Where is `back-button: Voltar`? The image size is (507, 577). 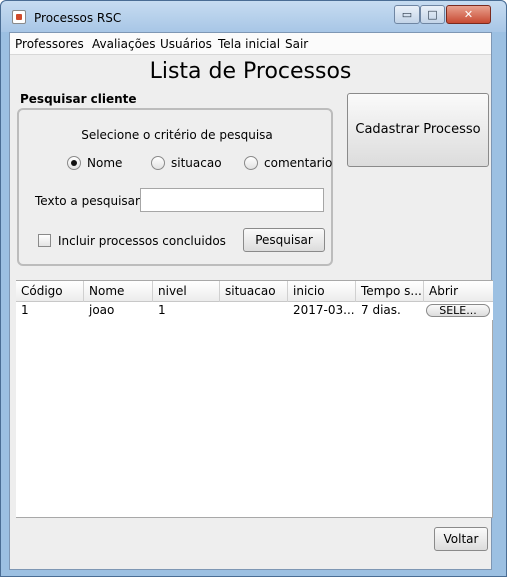 back-button: Voltar is located at coordinates (461, 539).